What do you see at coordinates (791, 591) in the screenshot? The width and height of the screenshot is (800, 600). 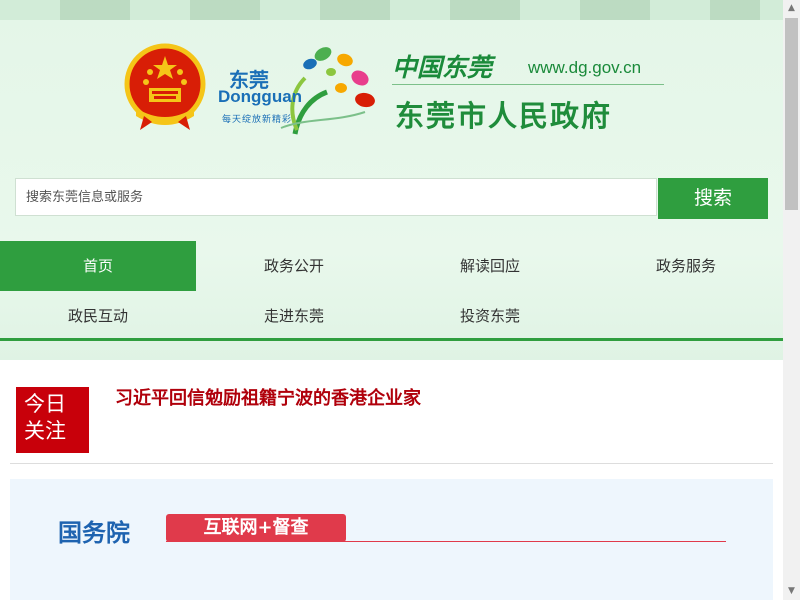 I see `scroll-down-arrow-icon: ▼` at bounding box center [791, 591].